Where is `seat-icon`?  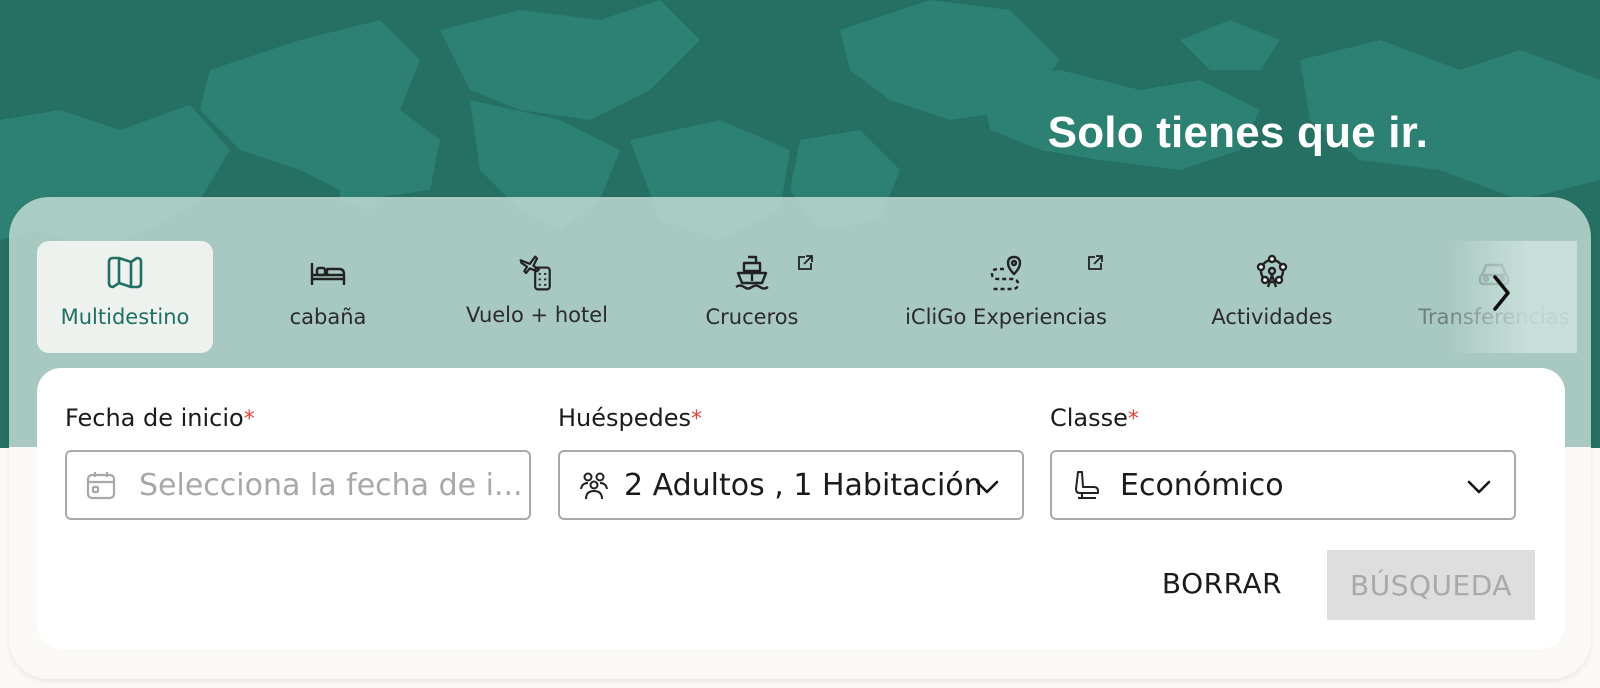 seat-icon is located at coordinates (1086, 485).